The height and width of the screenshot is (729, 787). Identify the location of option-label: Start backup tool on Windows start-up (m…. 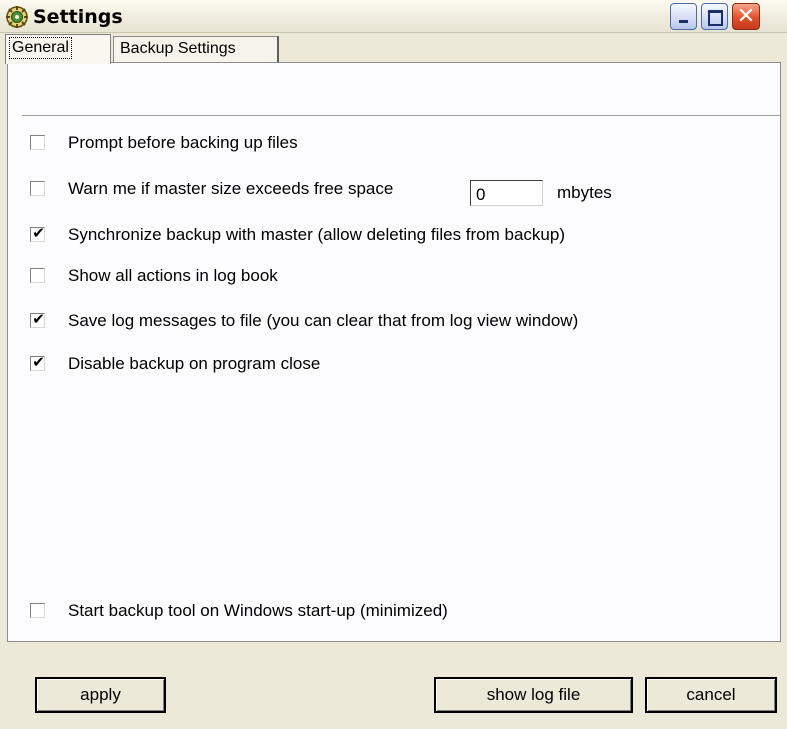
(258, 610).